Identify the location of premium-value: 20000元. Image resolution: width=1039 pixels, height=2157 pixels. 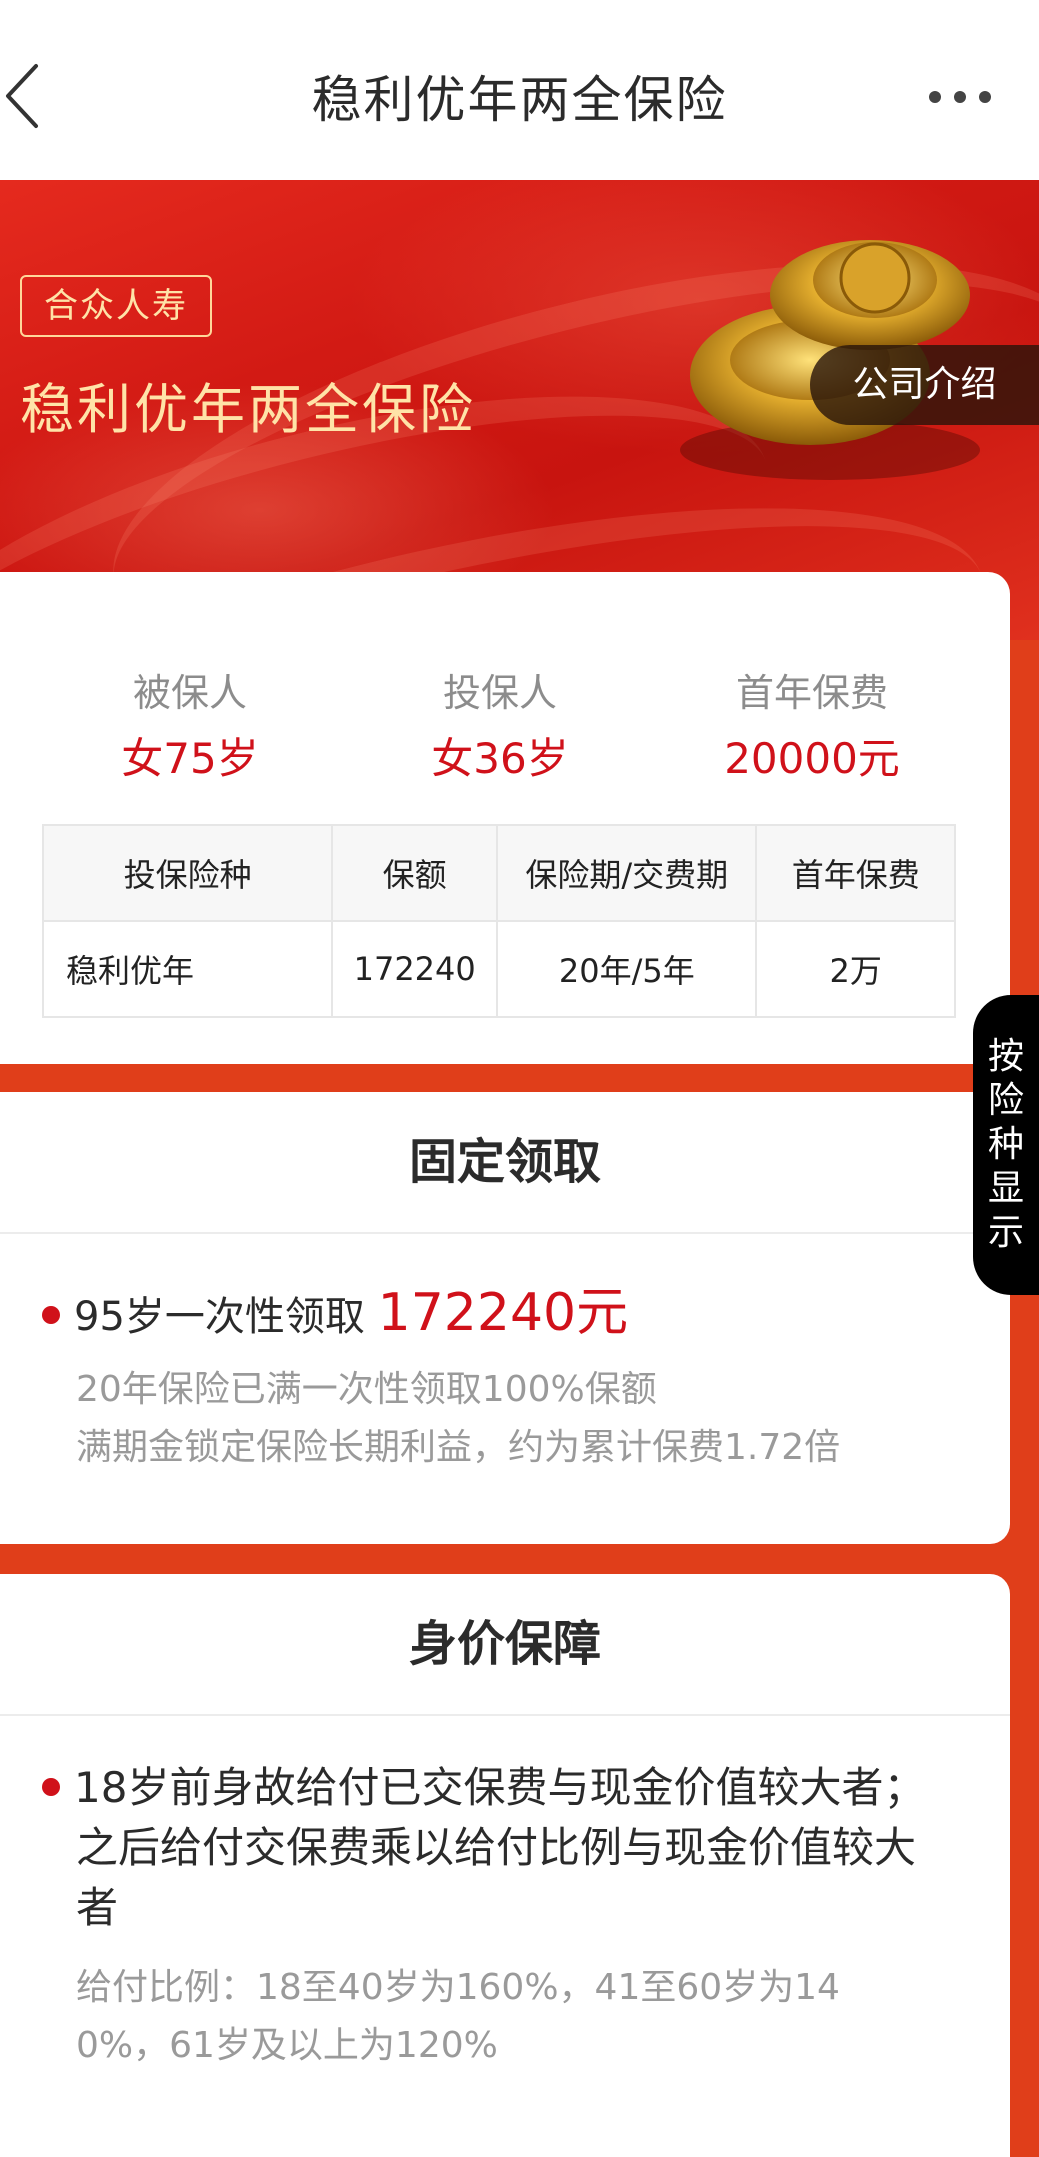
(812, 758).